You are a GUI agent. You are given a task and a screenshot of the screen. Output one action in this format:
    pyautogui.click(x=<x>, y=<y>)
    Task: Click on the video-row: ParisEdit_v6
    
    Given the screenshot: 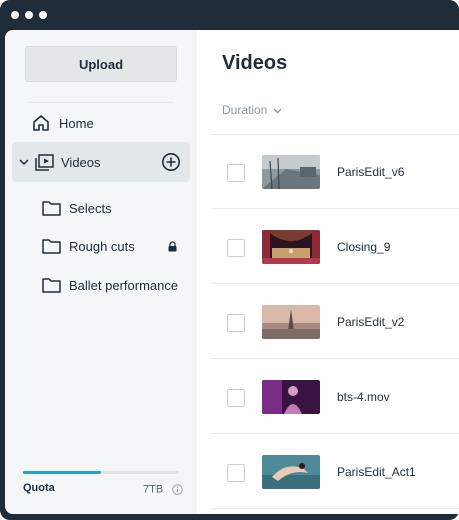 What is the action you would take?
    pyautogui.click(x=335, y=172)
    